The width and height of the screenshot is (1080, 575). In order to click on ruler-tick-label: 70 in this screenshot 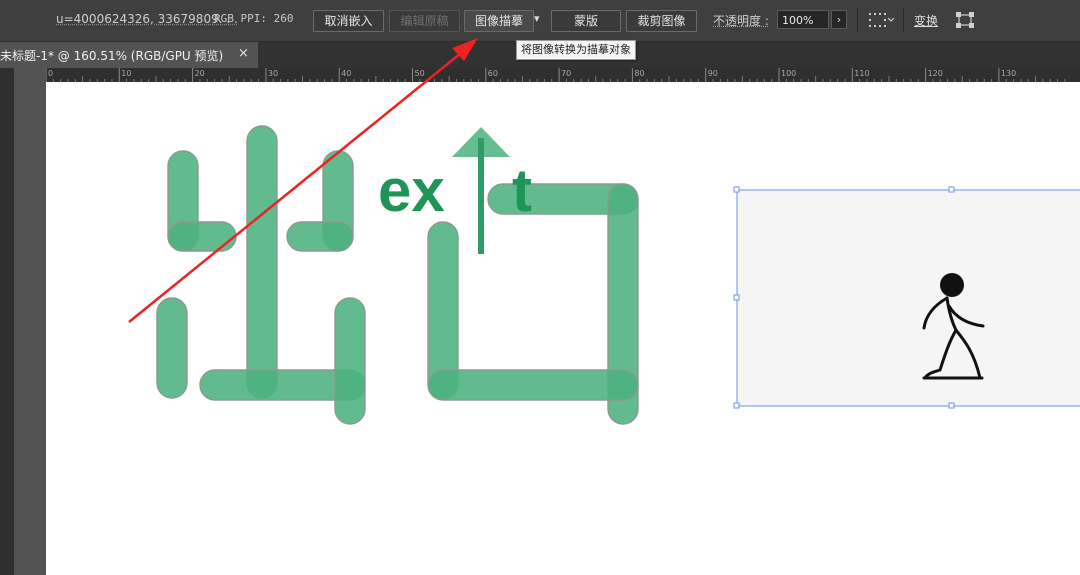, I will do `click(566, 73)`.